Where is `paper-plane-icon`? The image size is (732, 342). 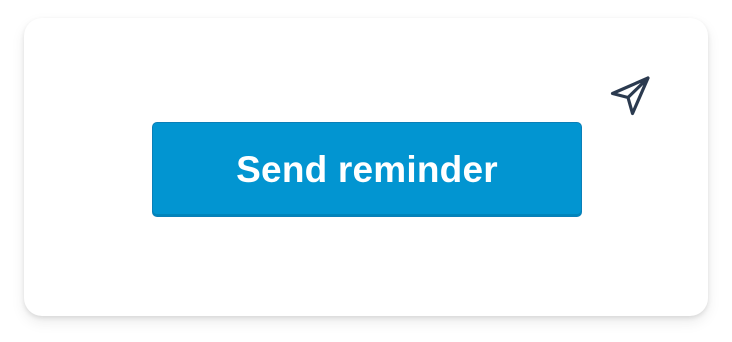
paper-plane-icon is located at coordinates (630, 96).